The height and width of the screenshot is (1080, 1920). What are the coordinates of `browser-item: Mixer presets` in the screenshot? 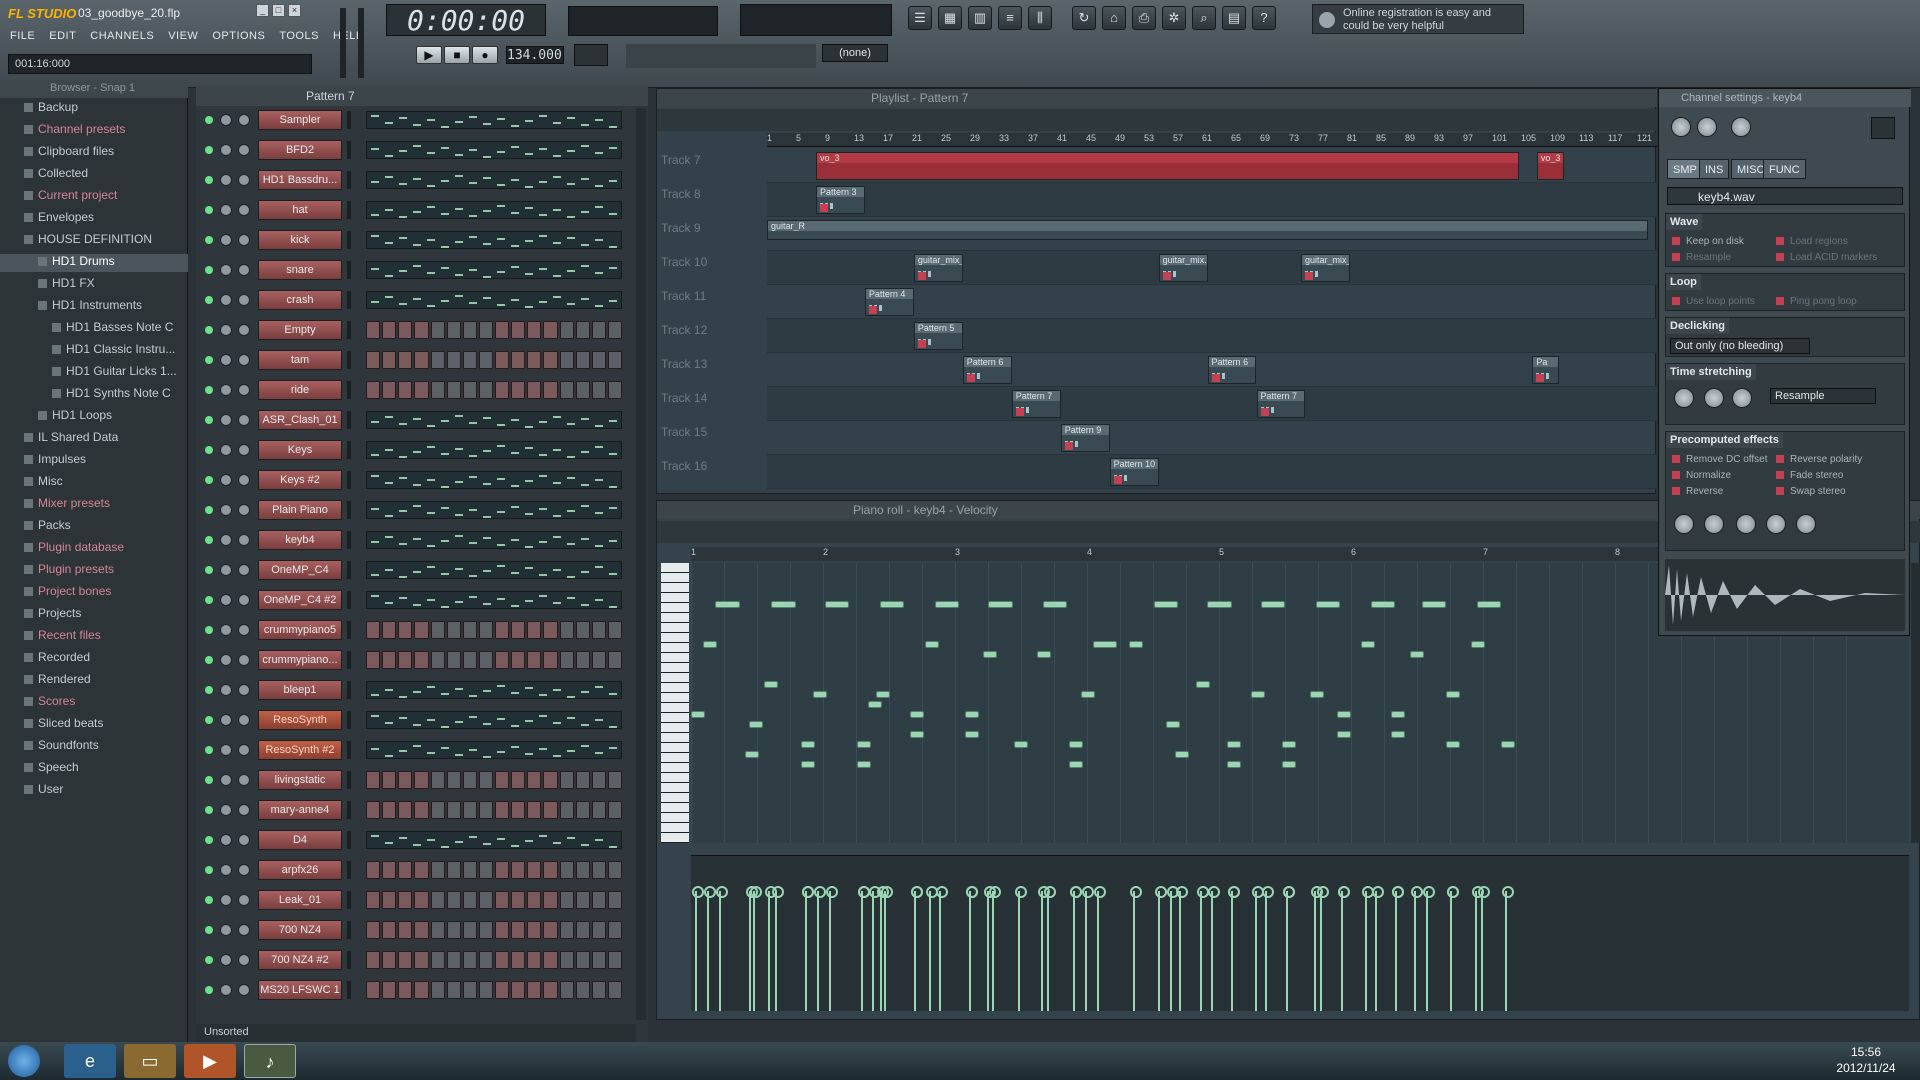 It's located at (94, 505).